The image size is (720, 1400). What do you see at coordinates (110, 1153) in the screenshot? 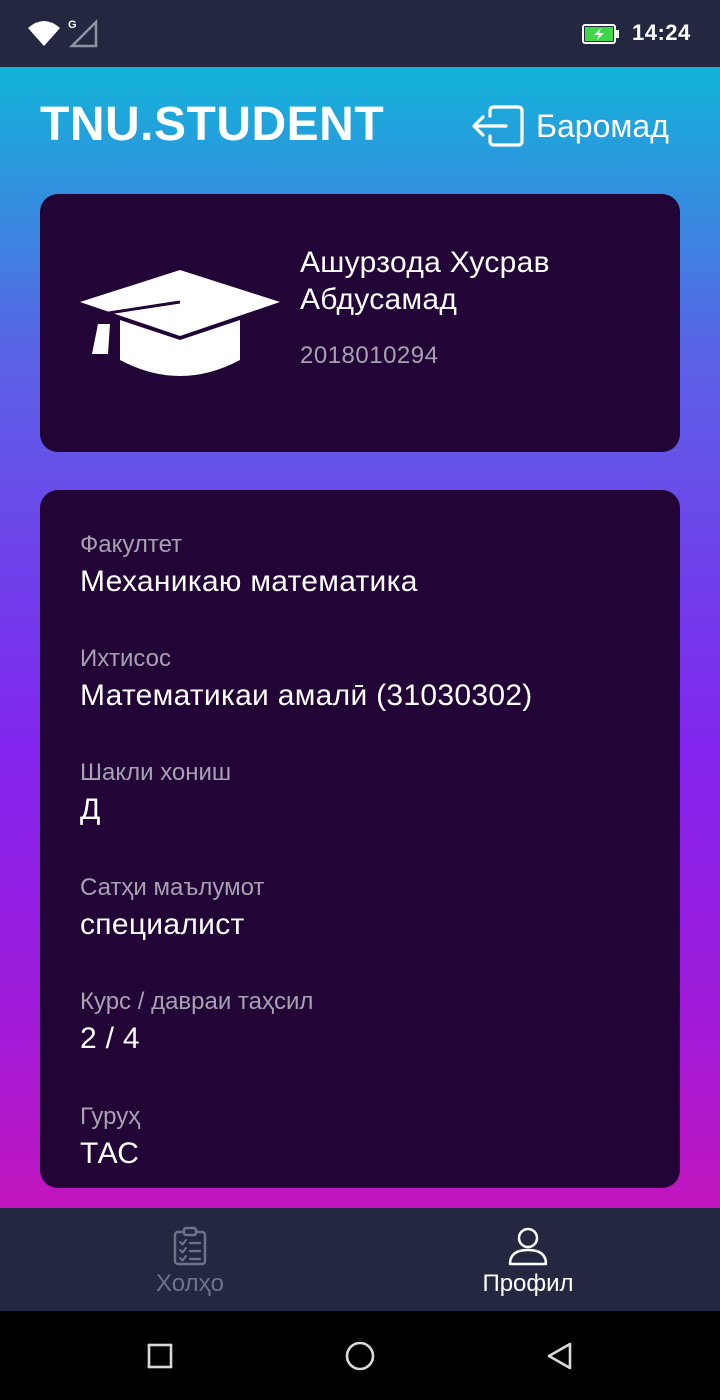
I see `info-value: ТАС` at bounding box center [110, 1153].